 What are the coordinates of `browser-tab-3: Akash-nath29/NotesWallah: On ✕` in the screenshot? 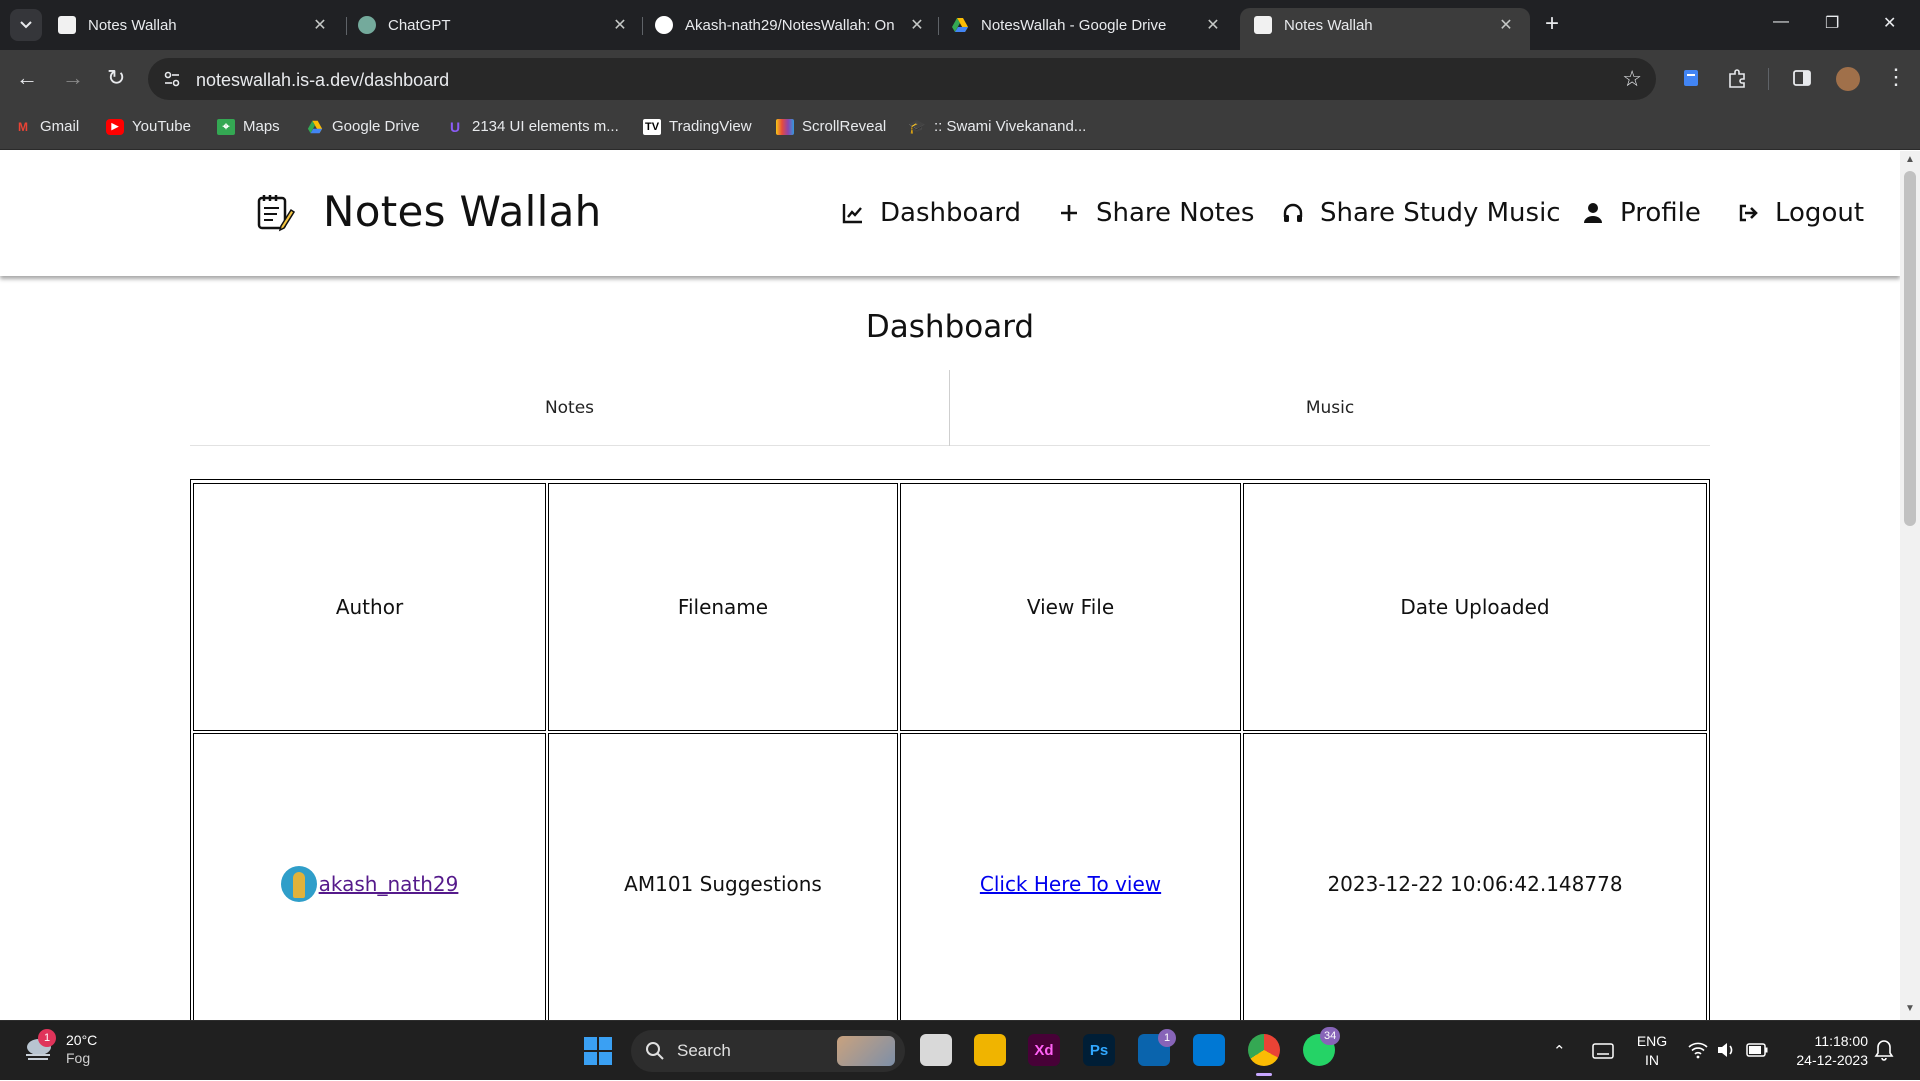 It's located at (791, 25).